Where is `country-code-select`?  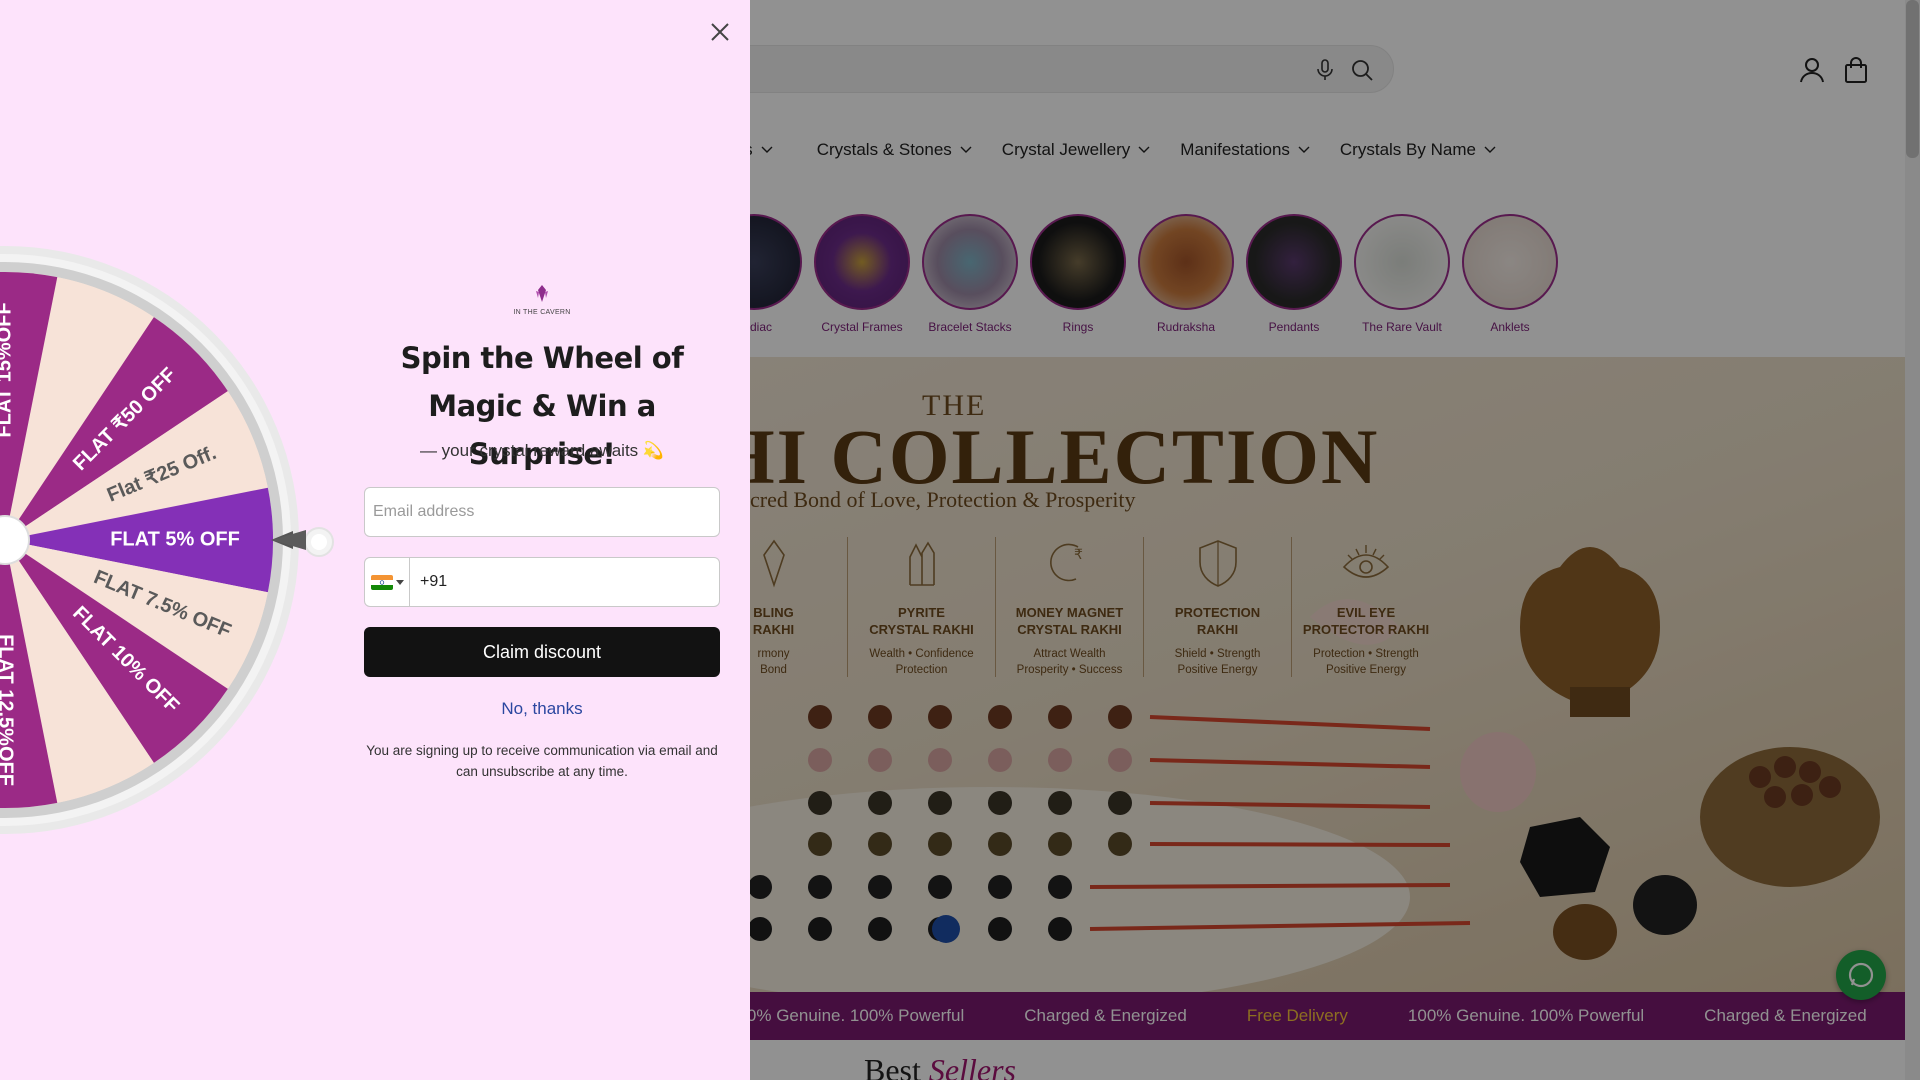 country-code-select is located at coordinates (387, 582).